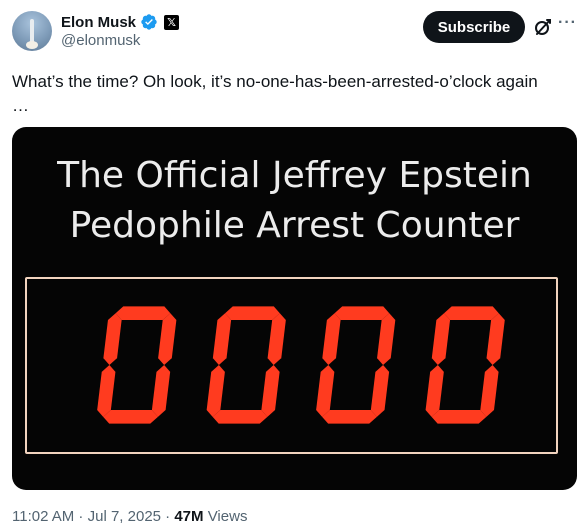 The image size is (588, 530). What do you see at coordinates (32, 45) in the screenshot?
I see `plume-shape` at bounding box center [32, 45].